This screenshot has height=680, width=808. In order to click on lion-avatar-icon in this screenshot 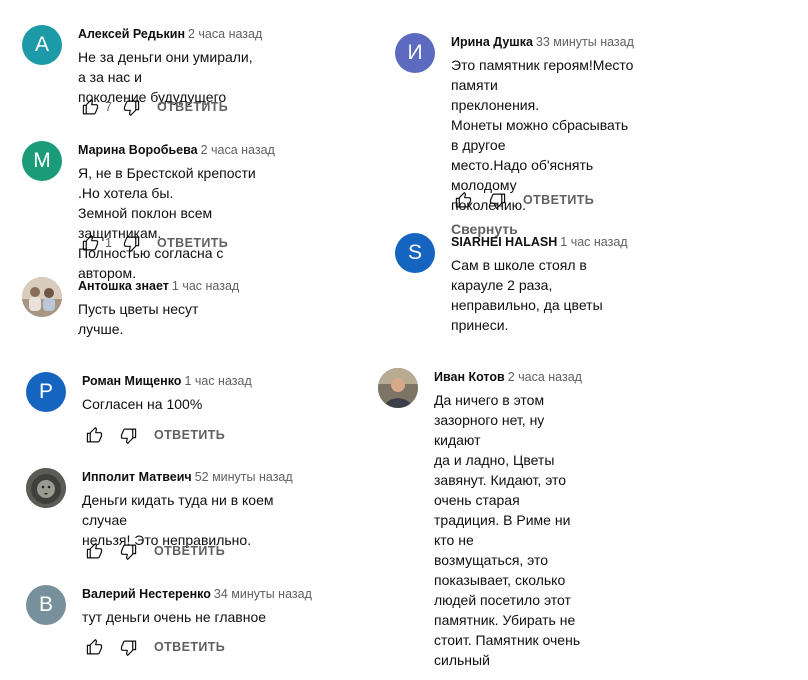, I will do `click(46, 488)`.